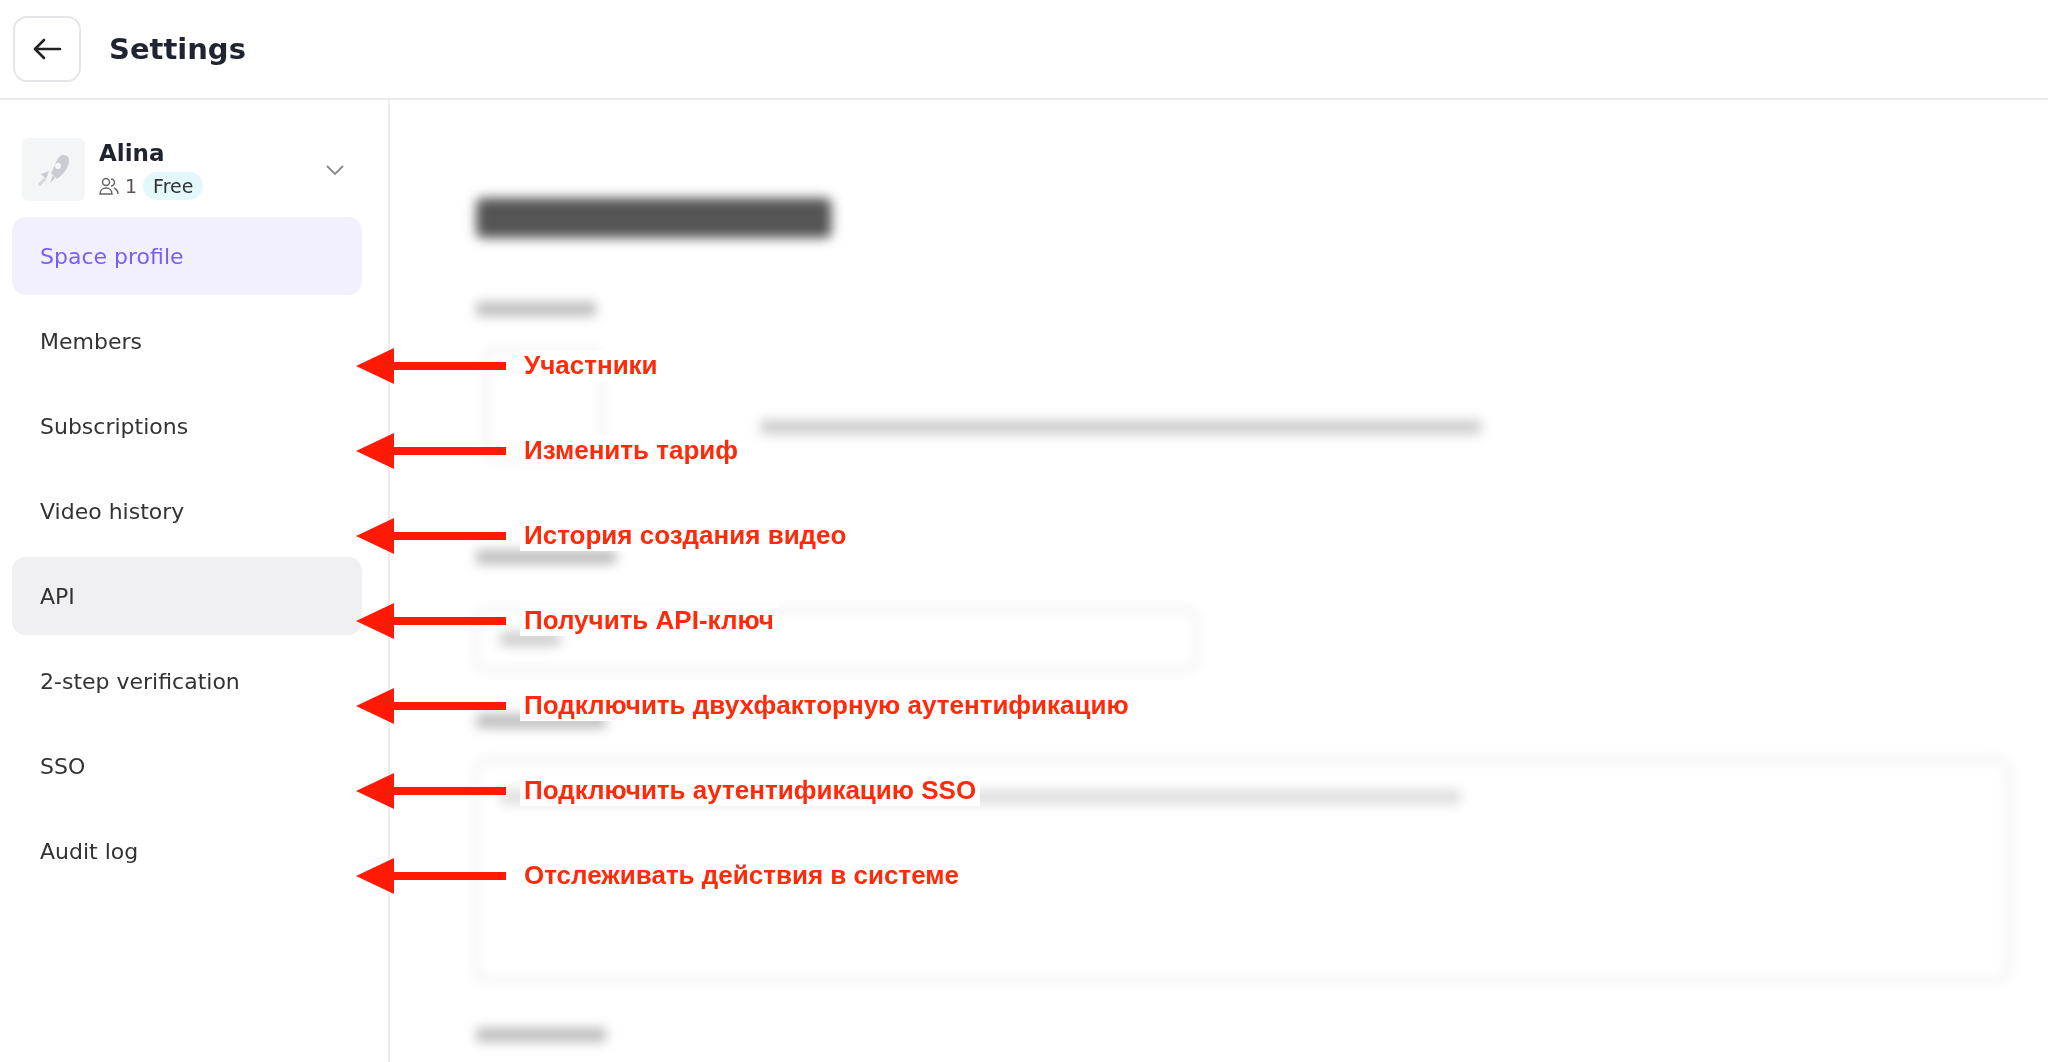 The image size is (2048, 1062). Describe the element at coordinates (187, 596) in the screenshot. I see `sidebar-item: API` at that location.